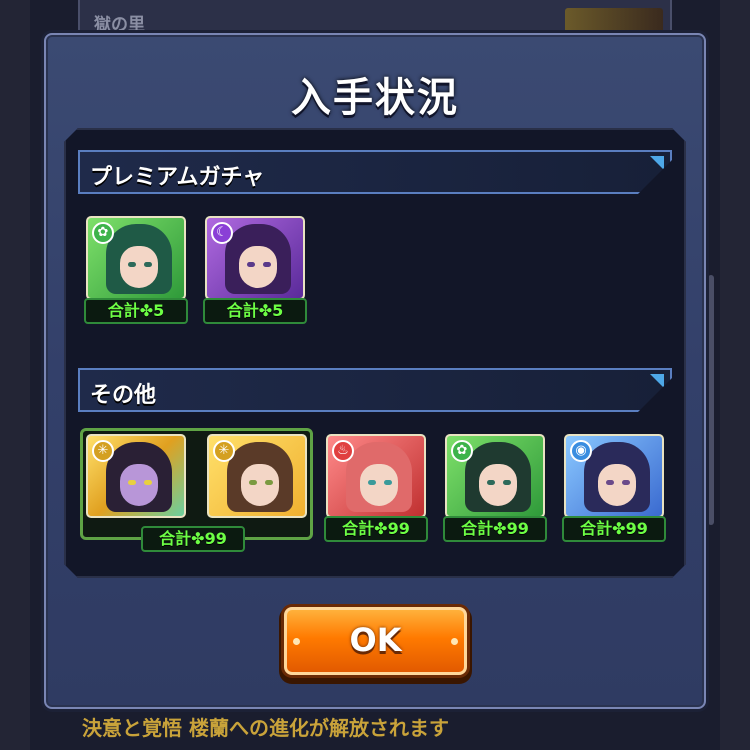 The width and height of the screenshot is (750, 750). Describe the element at coordinates (375, 390) in the screenshot. I see `section-header-others: その他` at that location.